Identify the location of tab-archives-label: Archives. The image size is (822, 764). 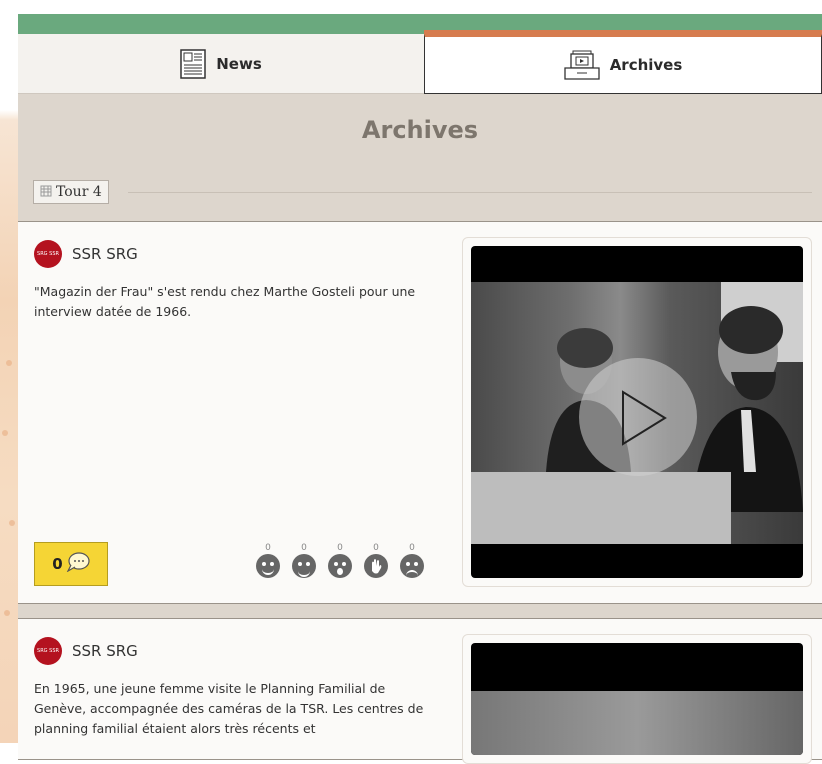
(646, 65).